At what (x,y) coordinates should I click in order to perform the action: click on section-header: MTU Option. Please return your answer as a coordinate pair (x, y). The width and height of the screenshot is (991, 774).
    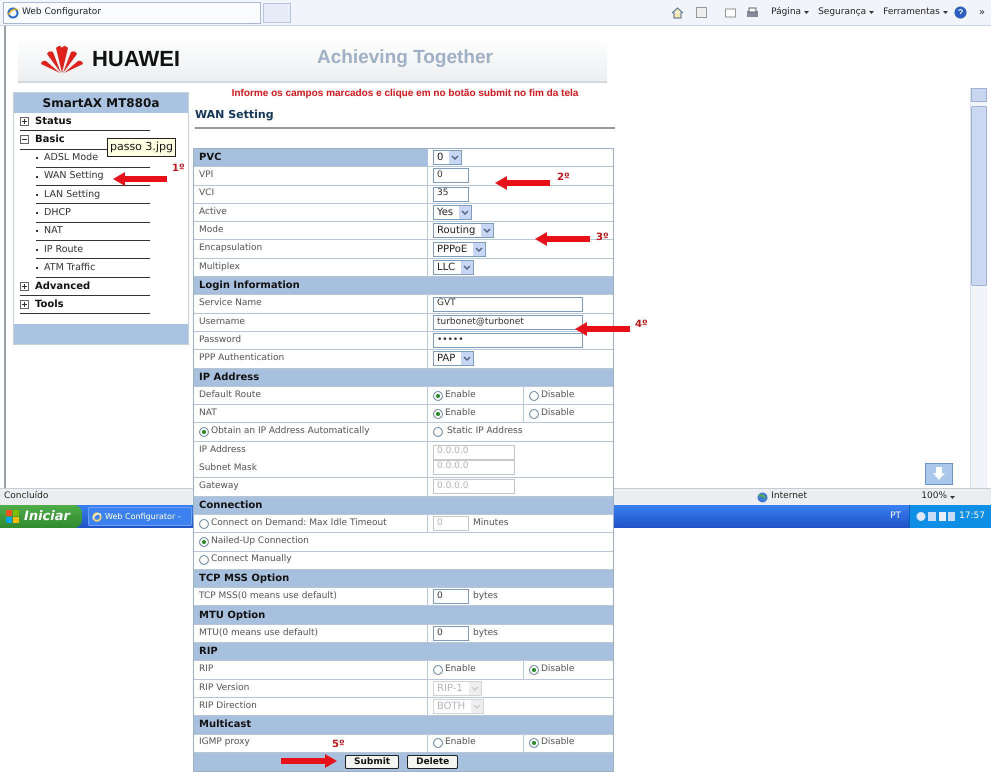
    Looking at the image, I should click on (232, 615).